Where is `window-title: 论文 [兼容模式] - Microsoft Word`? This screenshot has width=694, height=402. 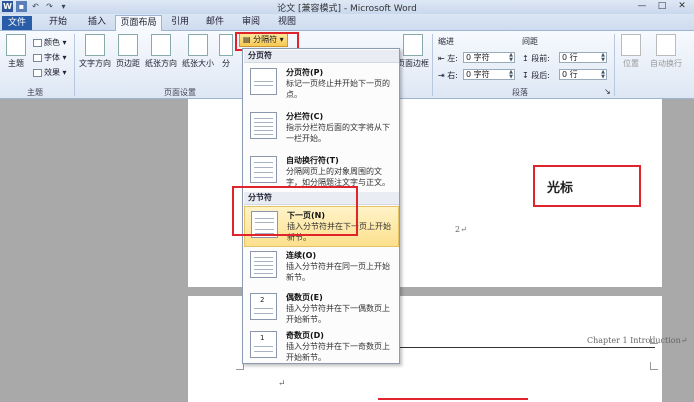 window-title: 论文 [兼容模式] - Microsoft Word is located at coordinates (347, 9).